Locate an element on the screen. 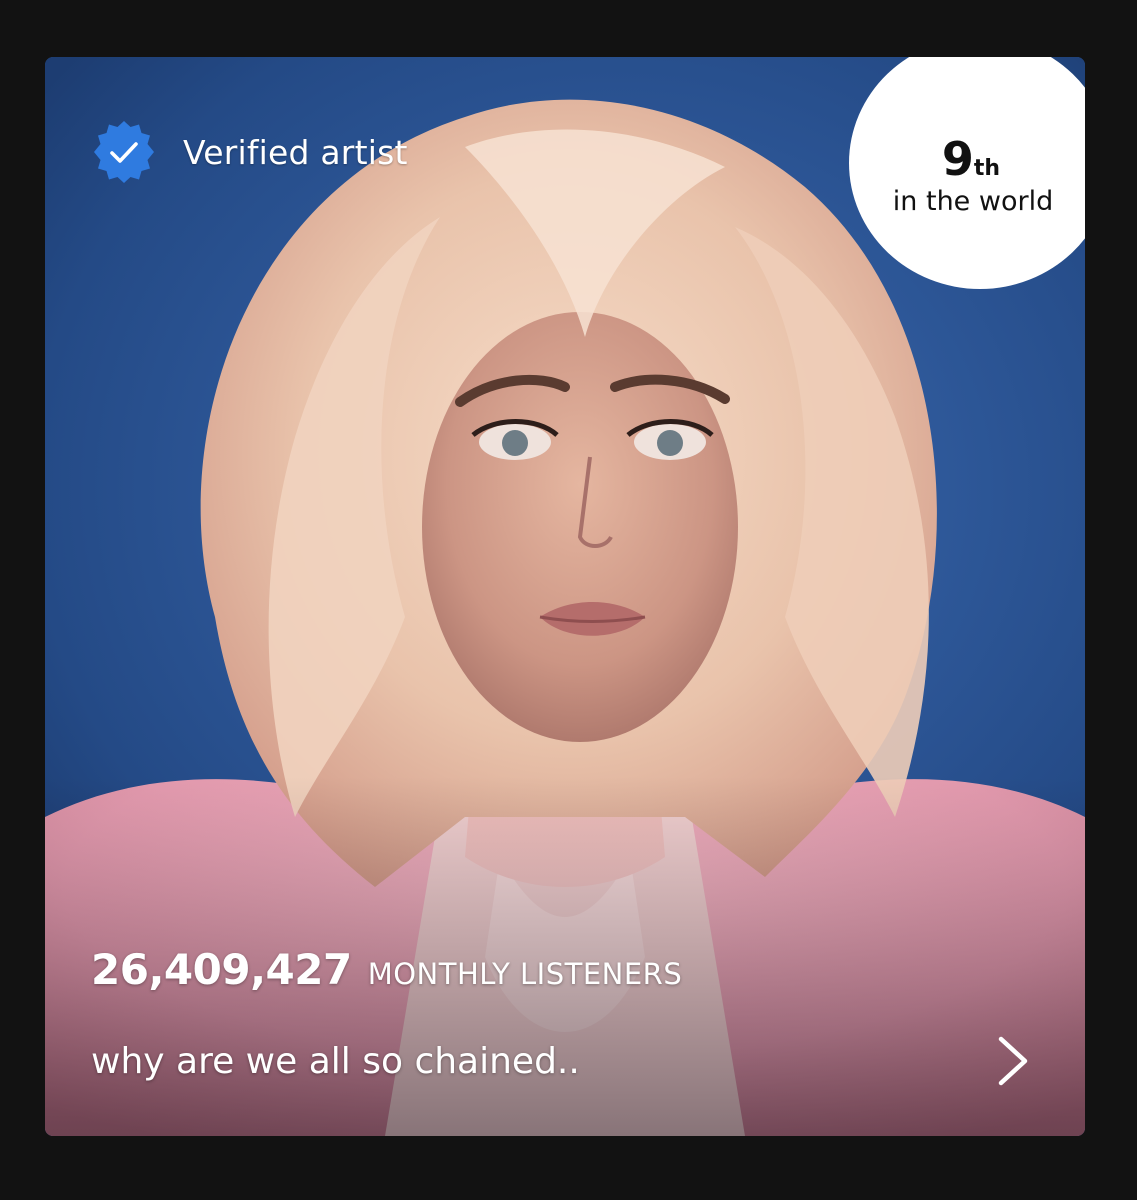 The width and height of the screenshot is (1137, 1200). monthly-listeners: 26,409,427 MONTHLY LISTENERS is located at coordinates (386, 969).